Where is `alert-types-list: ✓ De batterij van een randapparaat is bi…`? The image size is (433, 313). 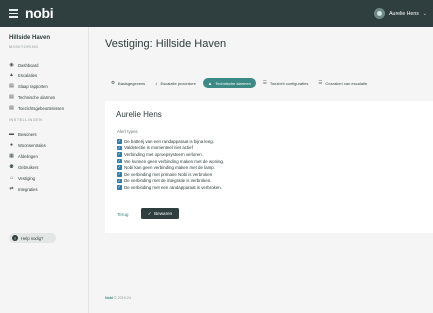 alert-types-list: ✓ De batterij van een randapparaat is bi… is located at coordinates (170, 164).